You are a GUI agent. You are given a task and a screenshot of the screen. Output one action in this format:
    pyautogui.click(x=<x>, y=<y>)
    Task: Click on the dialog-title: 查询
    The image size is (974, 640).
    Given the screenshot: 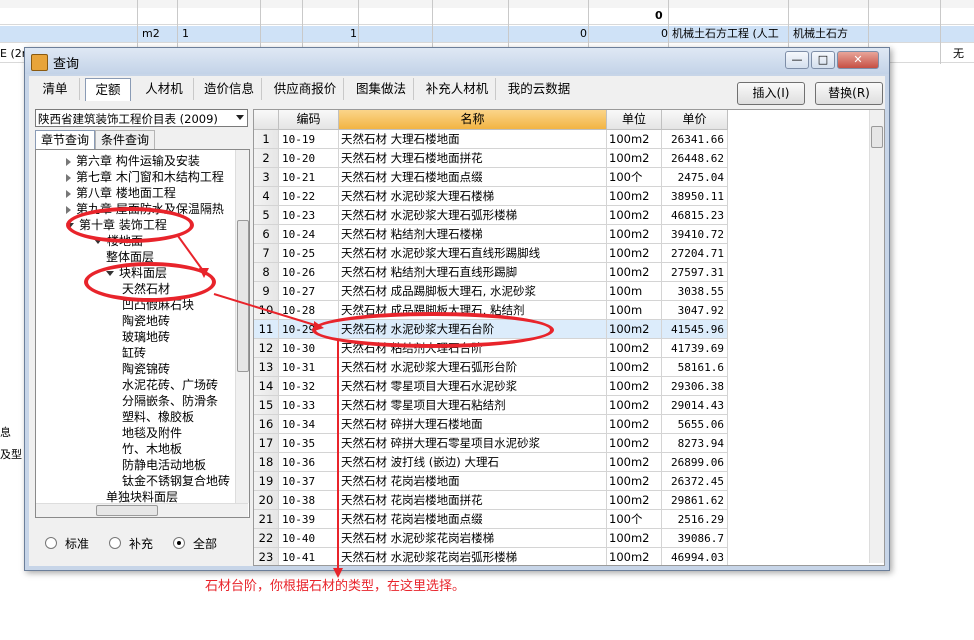 What is the action you would take?
    pyautogui.click(x=66, y=64)
    